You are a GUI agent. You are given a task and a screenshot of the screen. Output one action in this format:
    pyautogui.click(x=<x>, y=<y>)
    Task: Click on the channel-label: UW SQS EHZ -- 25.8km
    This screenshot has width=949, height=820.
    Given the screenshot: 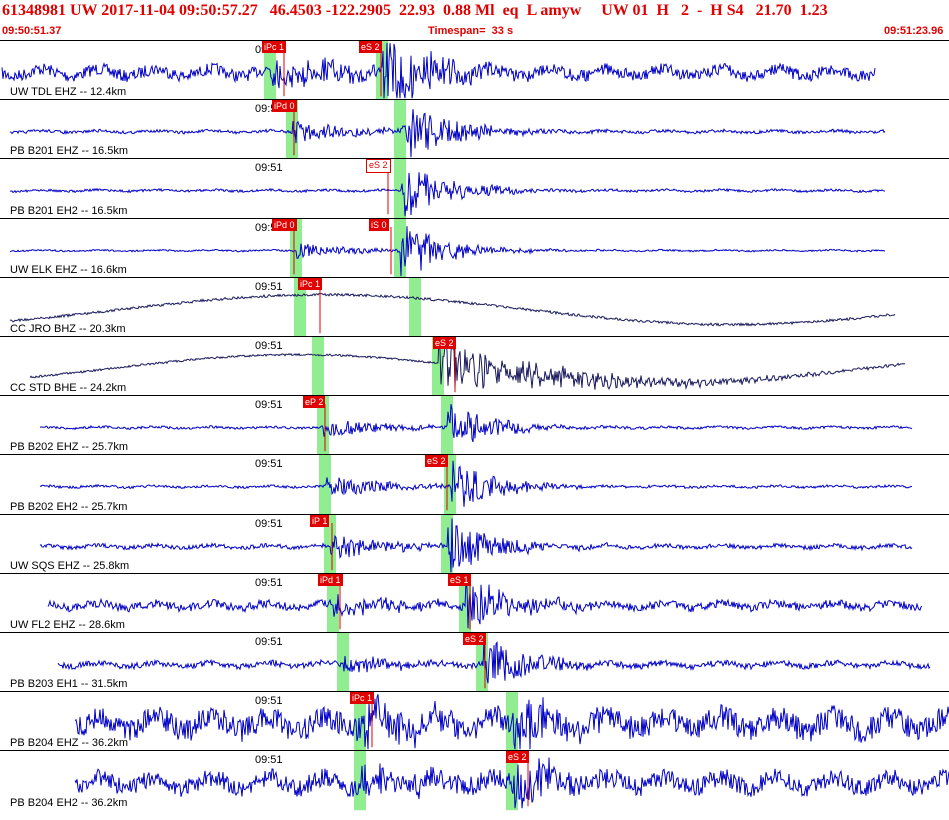 What is the action you would take?
    pyautogui.click(x=70, y=565)
    